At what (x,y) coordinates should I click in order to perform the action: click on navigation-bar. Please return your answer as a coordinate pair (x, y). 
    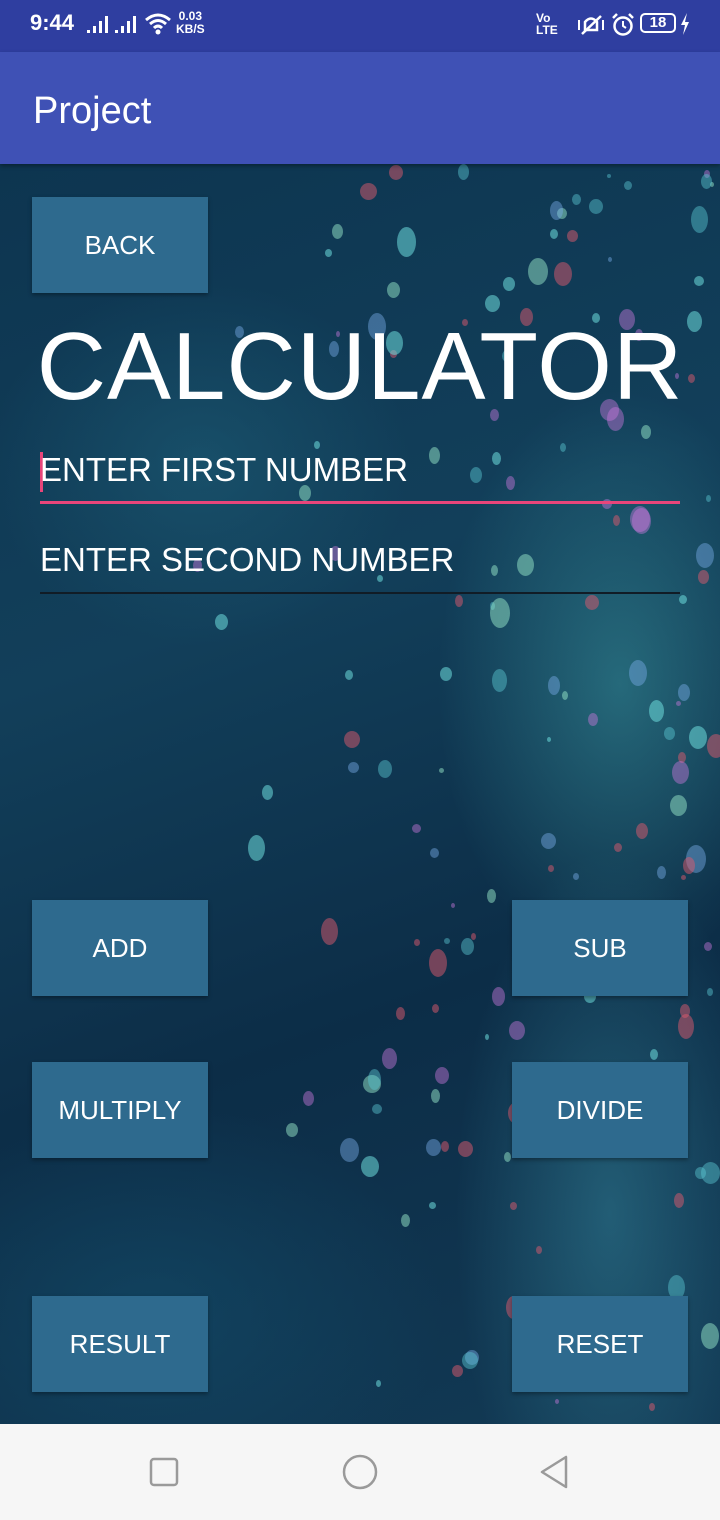
    Looking at the image, I should click on (360, 1472).